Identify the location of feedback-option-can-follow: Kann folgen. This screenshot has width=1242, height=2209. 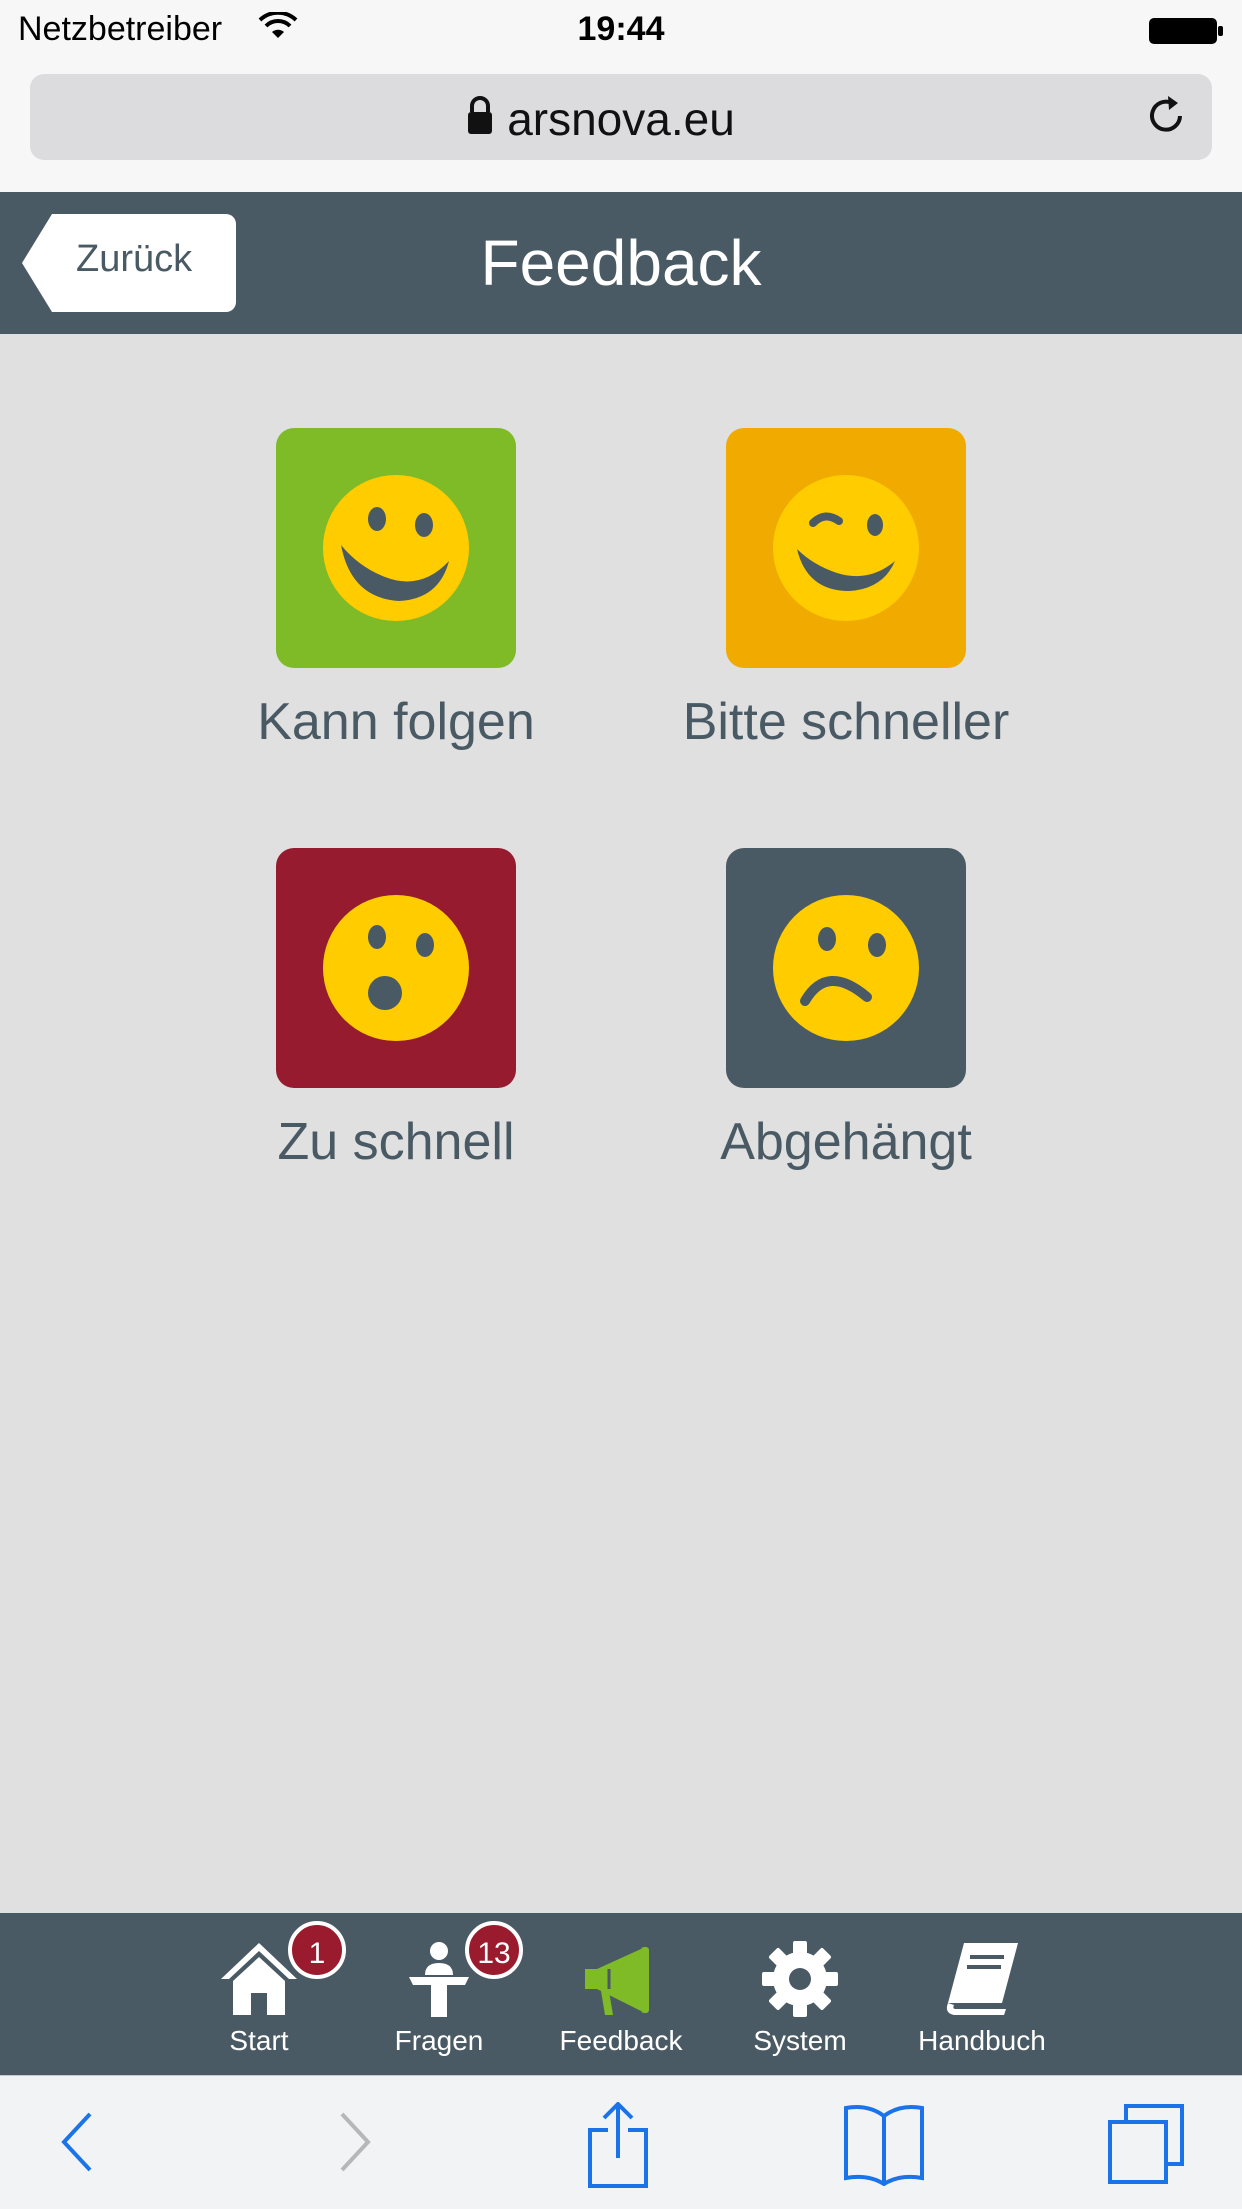
(396, 590).